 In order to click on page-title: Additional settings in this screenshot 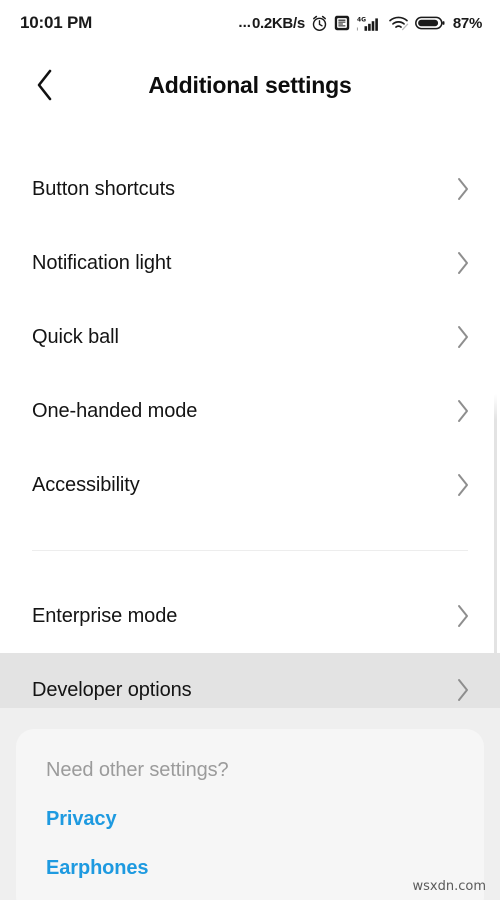, I will do `click(250, 84)`.